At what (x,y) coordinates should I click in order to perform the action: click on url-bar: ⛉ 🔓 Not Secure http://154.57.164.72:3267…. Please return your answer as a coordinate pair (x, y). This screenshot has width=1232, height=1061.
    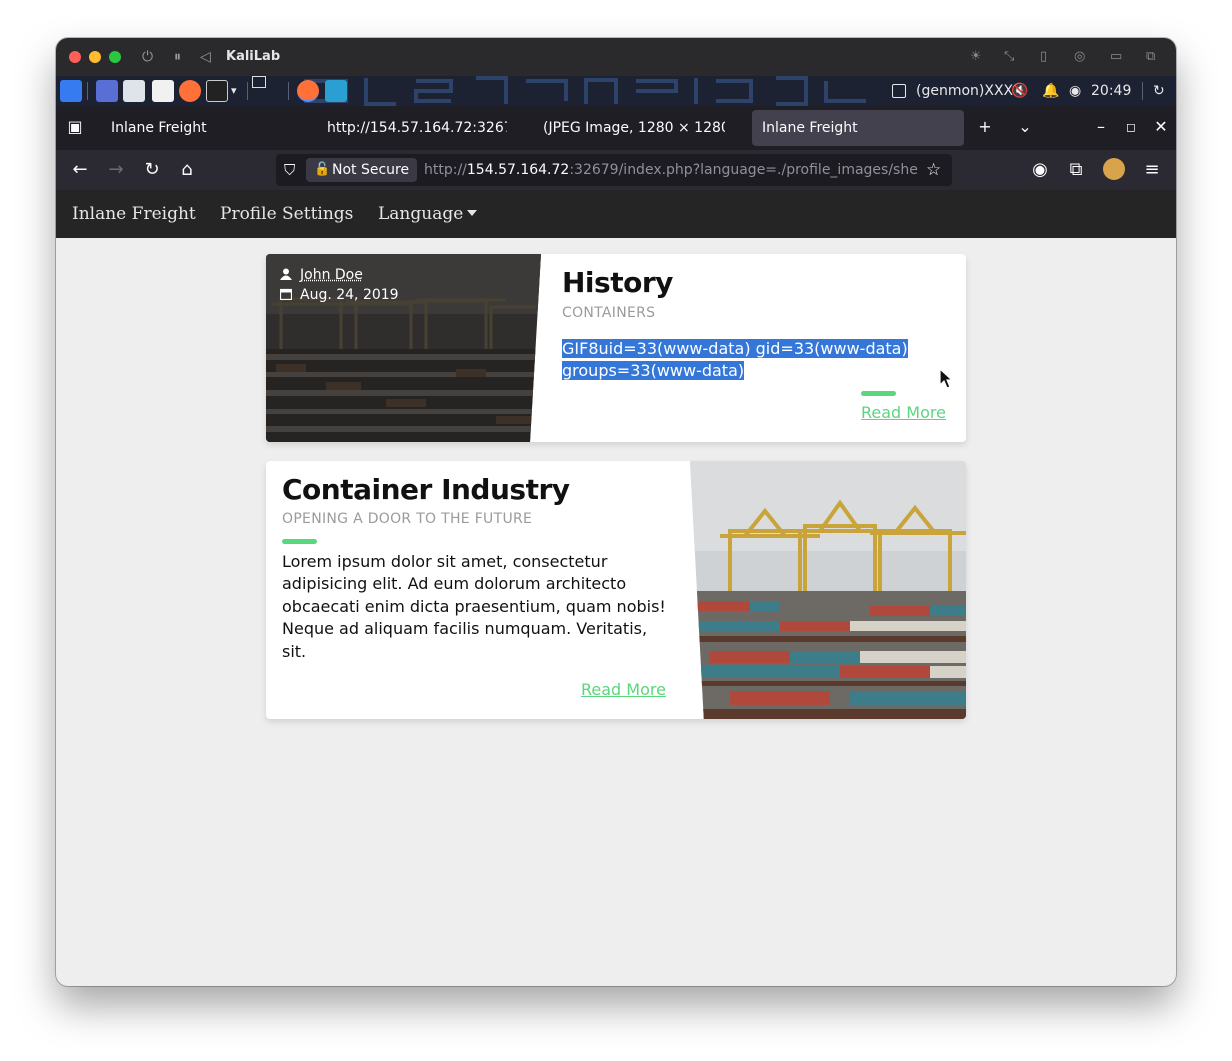
    Looking at the image, I should click on (614, 170).